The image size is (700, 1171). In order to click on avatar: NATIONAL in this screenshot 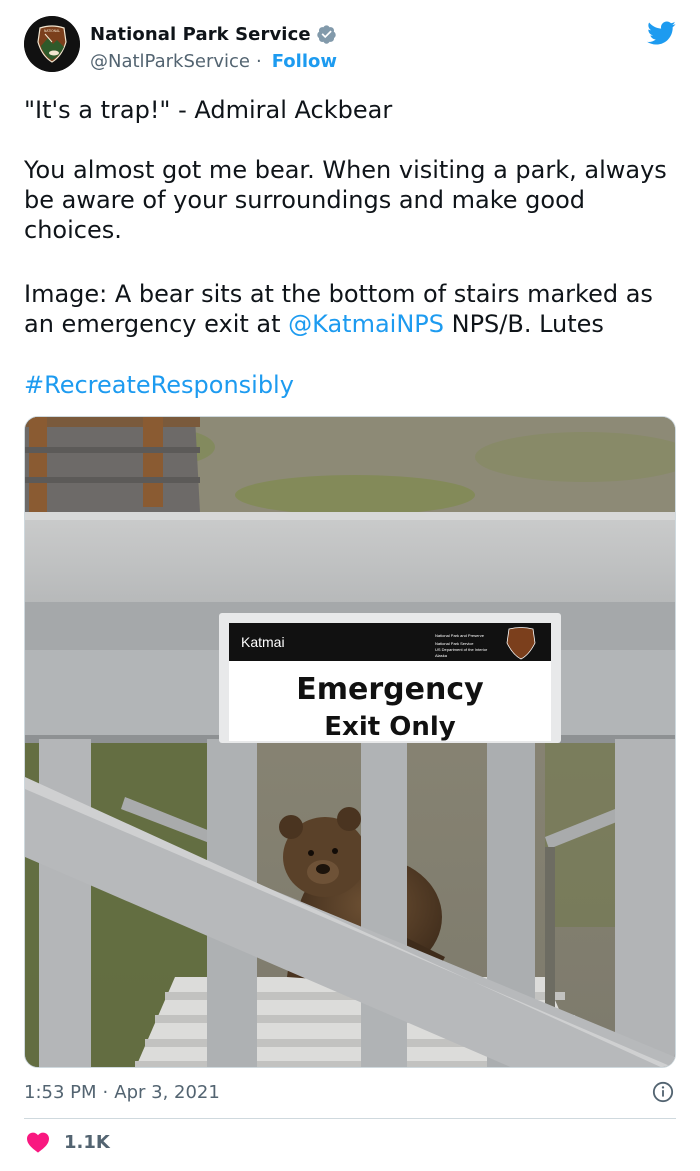, I will do `click(52, 44)`.